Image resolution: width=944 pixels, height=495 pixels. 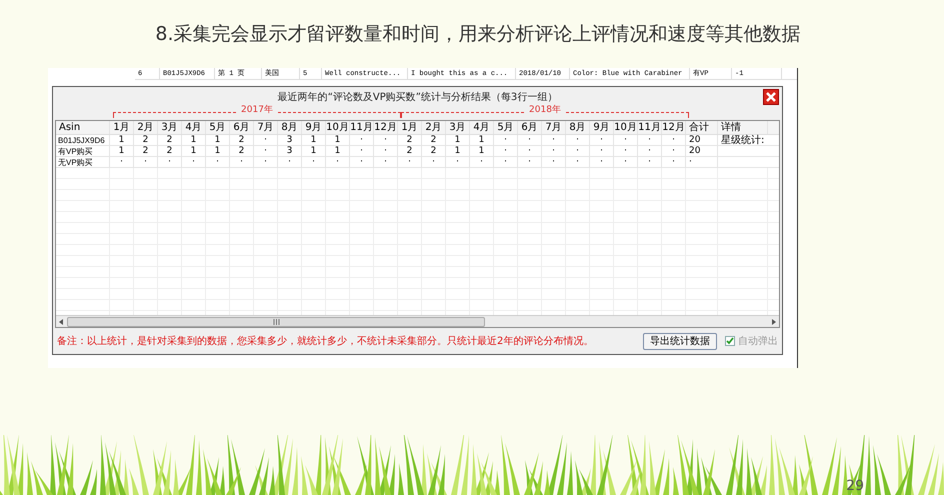 I want to click on left-arrow-icon, so click(x=61, y=321).